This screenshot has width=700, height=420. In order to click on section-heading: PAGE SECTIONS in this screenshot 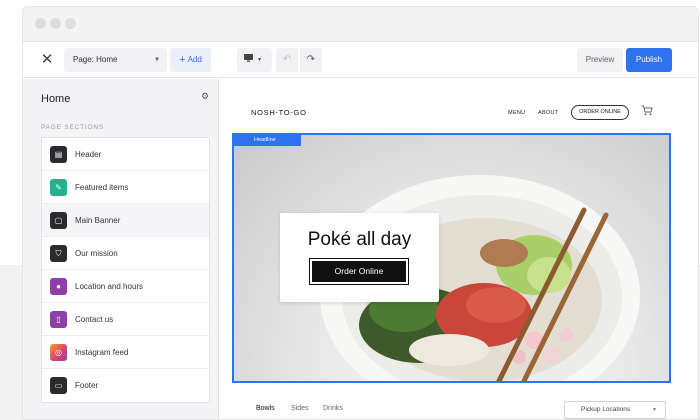, I will do `click(73, 127)`.